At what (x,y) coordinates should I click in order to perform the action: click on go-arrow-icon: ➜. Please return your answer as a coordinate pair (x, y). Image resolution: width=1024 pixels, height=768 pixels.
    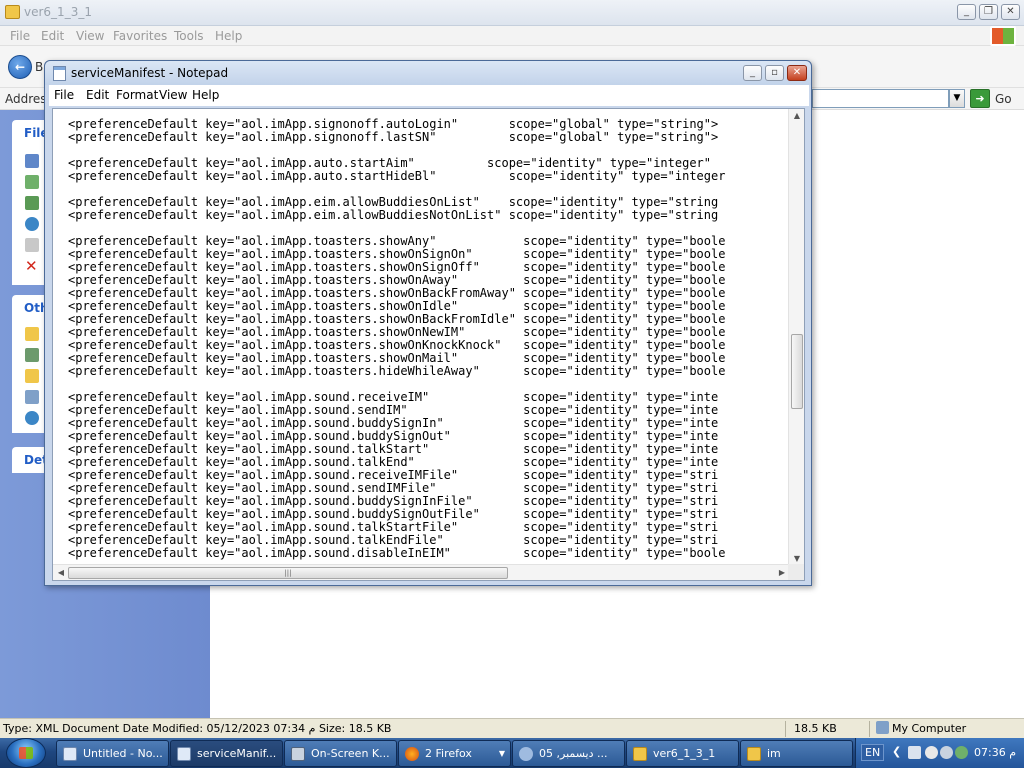
    Looking at the image, I should click on (980, 98).